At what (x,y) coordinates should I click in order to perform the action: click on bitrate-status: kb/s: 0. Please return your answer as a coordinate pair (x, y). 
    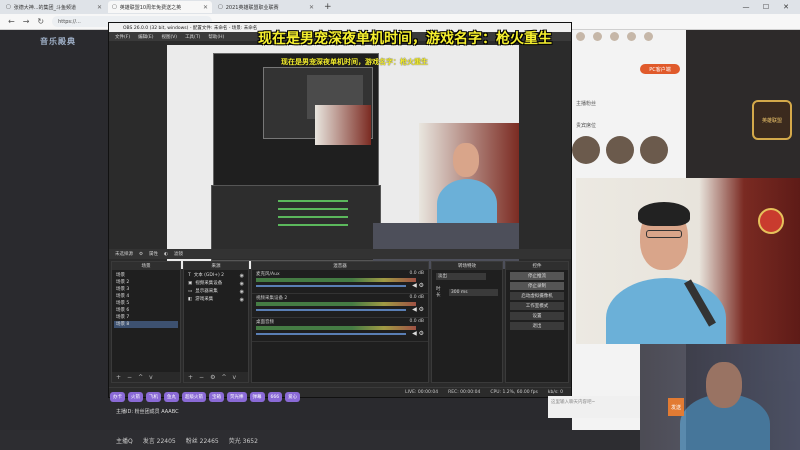
    Looking at the image, I should click on (555, 392).